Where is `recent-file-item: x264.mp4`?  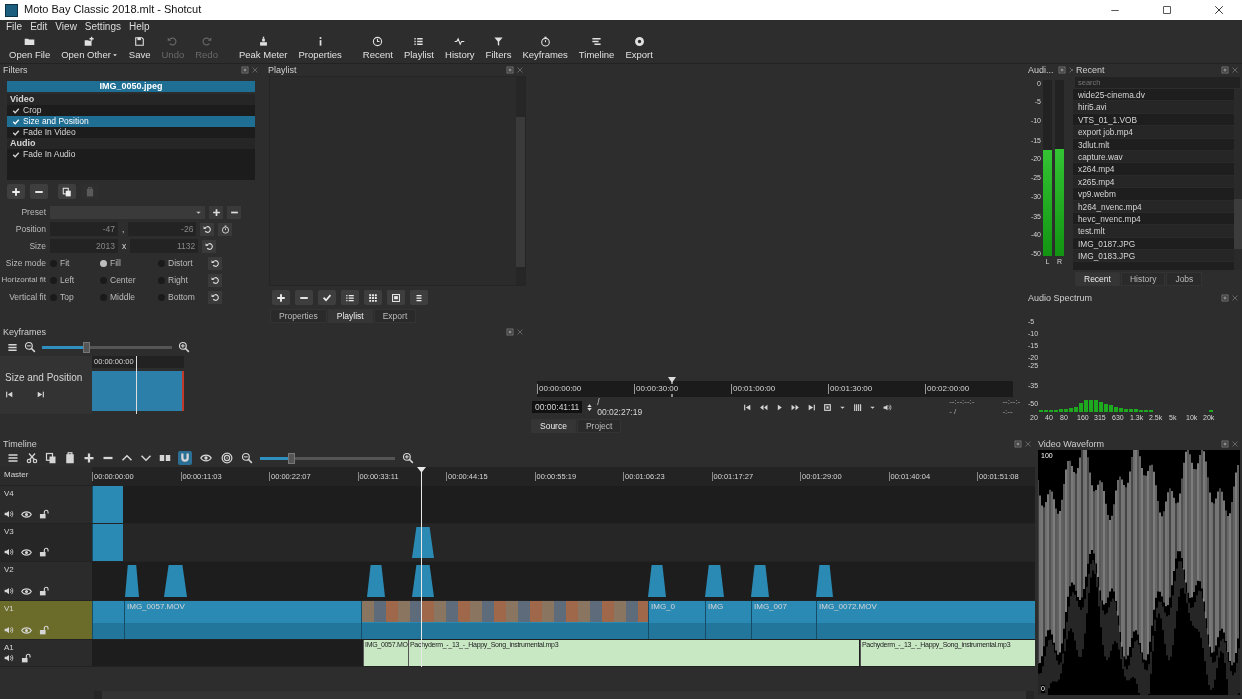
recent-file-item: x264.mp4 is located at coordinates (1153, 169).